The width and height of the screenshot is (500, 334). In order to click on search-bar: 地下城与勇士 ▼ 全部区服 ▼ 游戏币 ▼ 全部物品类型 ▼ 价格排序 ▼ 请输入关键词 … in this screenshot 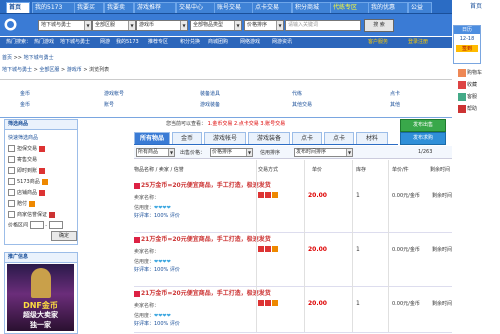, I will do `click(226, 25)`.